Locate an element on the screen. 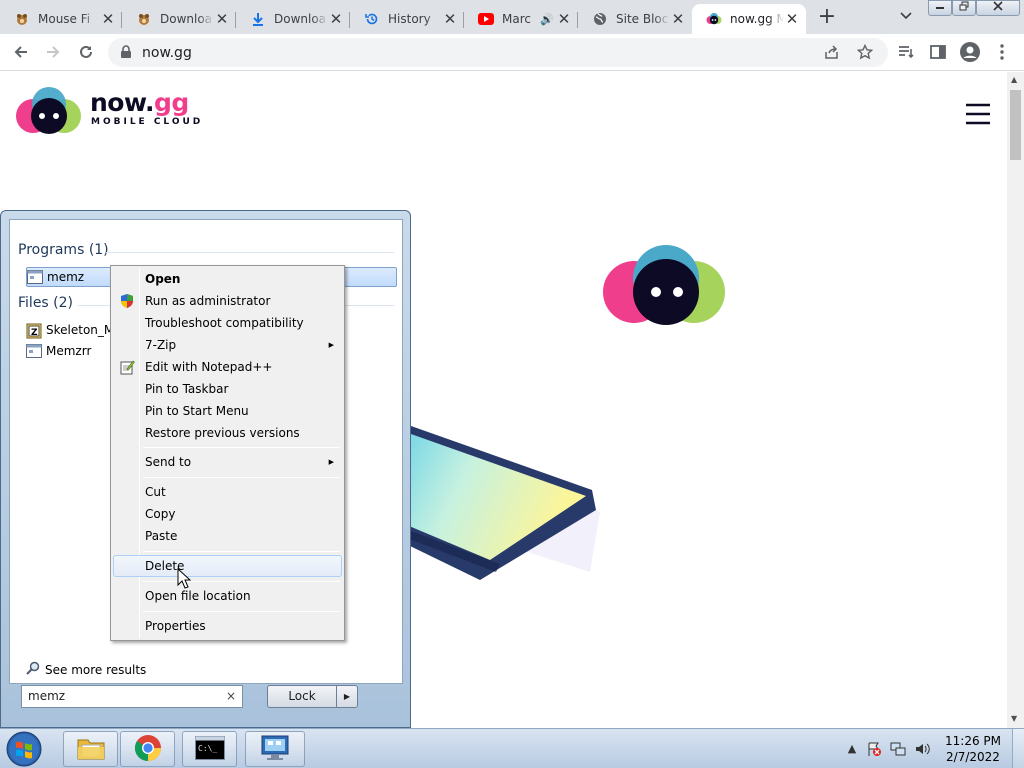  menu-item-troubleshoot: Troubleshoot compatibility is located at coordinates (227, 323).